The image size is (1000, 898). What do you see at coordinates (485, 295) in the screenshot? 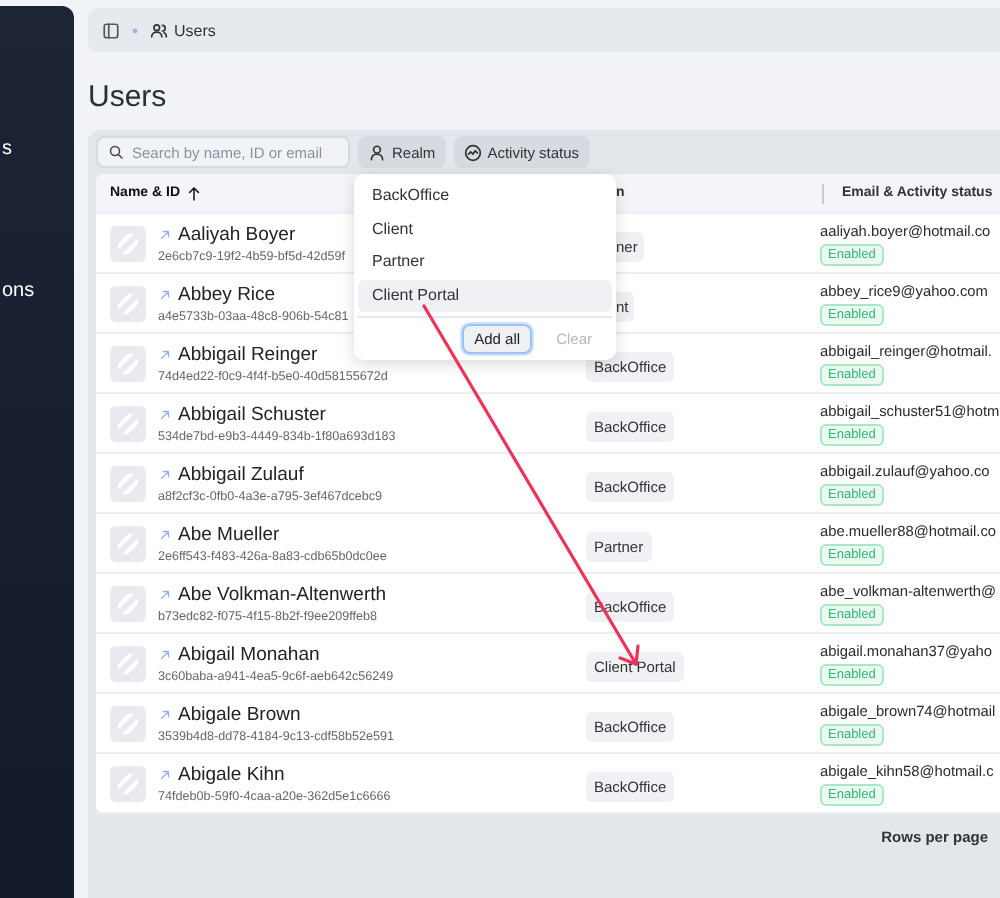
I see `menu-option: Client Portal` at bounding box center [485, 295].